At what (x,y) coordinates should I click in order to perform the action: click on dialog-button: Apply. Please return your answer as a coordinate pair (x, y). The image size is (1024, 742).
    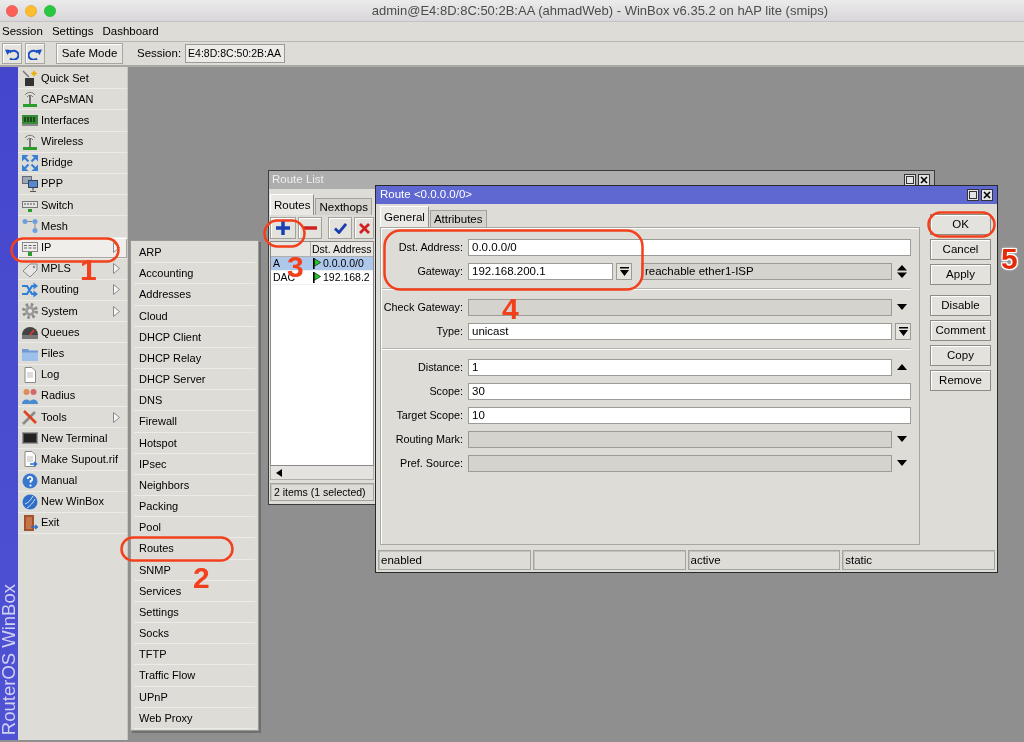
    Looking at the image, I should click on (960, 274).